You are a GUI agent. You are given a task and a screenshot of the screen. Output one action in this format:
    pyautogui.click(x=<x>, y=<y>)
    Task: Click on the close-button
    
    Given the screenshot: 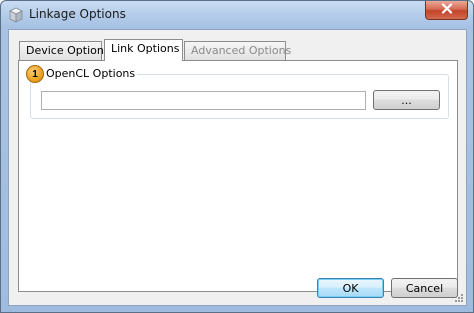 What is the action you would take?
    pyautogui.click(x=446, y=10)
    